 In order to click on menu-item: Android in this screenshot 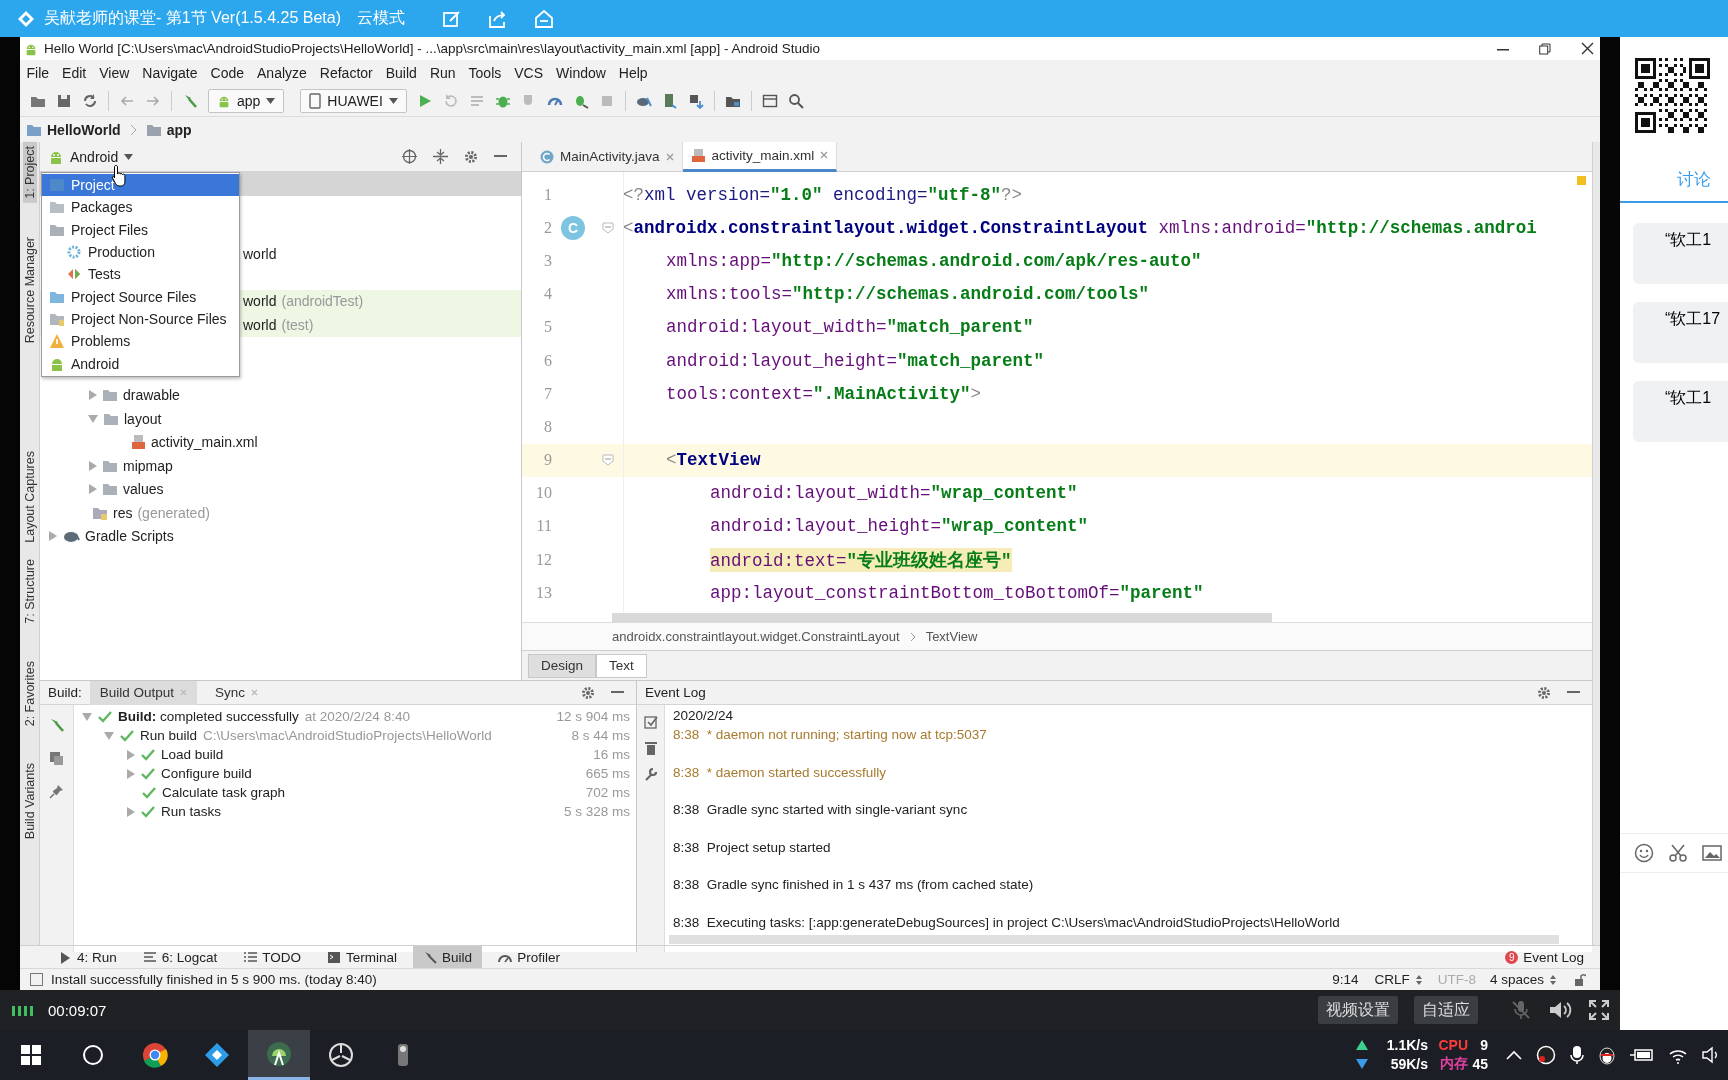, I will do `click(140, 363)`.